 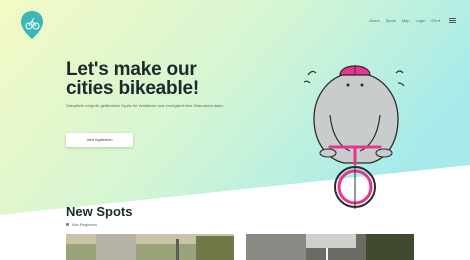 I want to click on nav-item-about: About, so click(x=374, y=20).